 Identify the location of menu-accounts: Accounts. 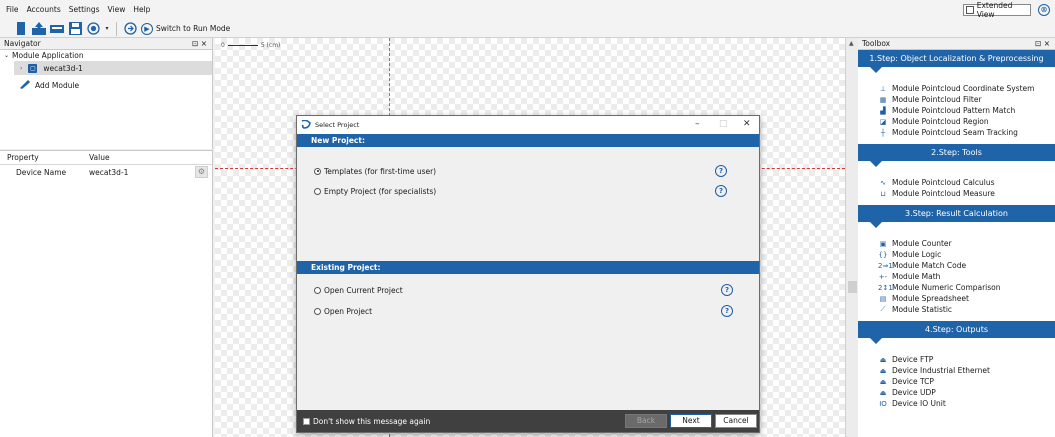
(44, 10).